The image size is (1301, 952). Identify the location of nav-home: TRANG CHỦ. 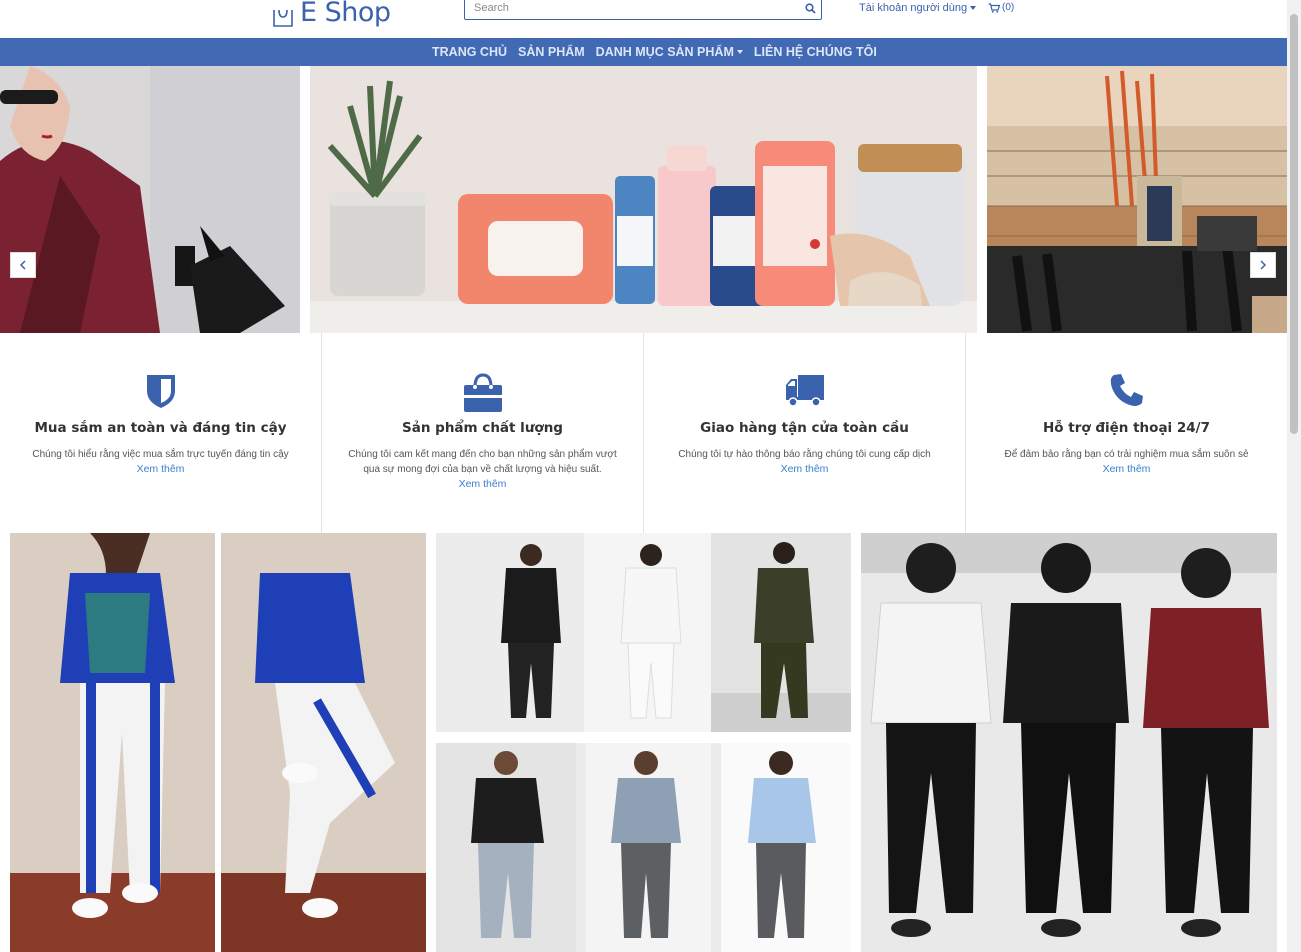
(469, 52).